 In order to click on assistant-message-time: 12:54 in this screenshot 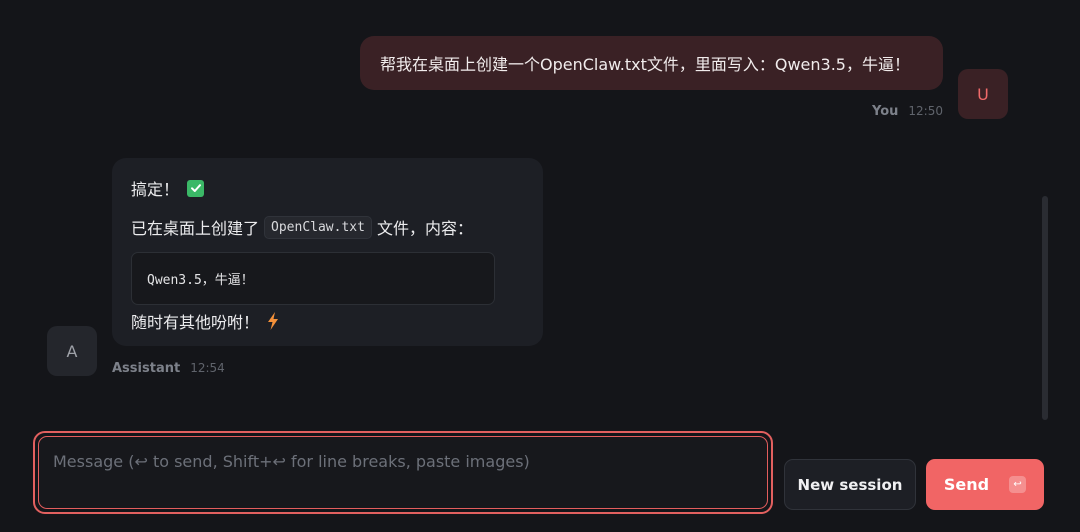, I will do `click(207, 368)`.